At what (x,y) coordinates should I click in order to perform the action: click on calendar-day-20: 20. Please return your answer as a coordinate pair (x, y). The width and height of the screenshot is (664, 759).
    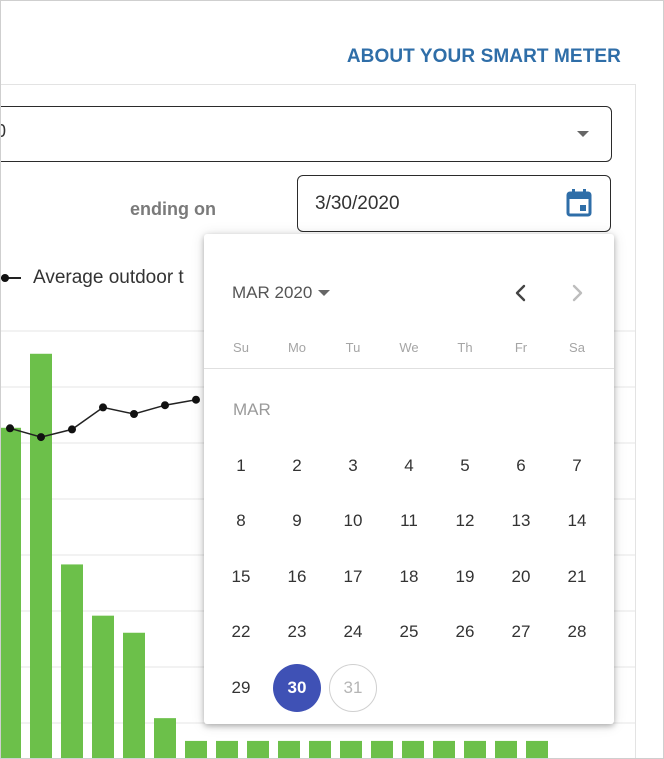
    Looking at the image, I should click on (521, 577).